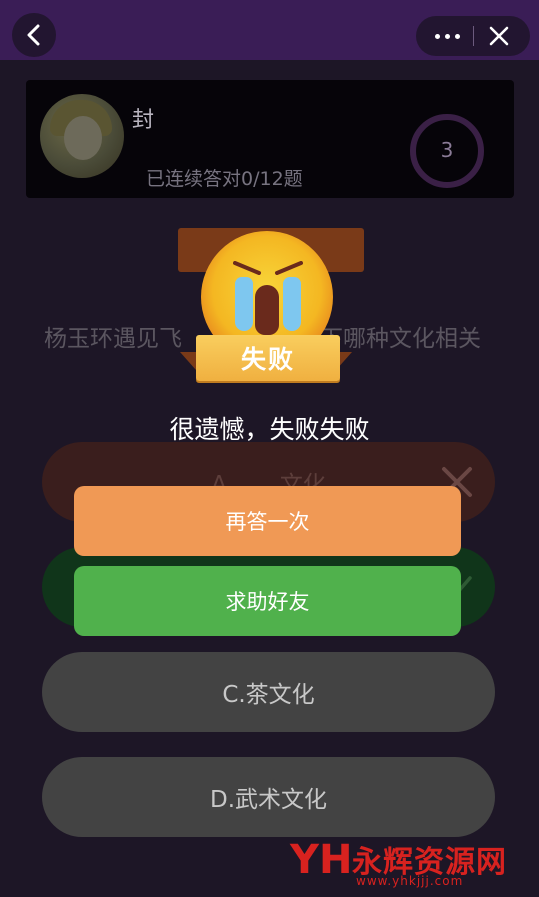  I want to click on capsule-divider, so click(473, 36).